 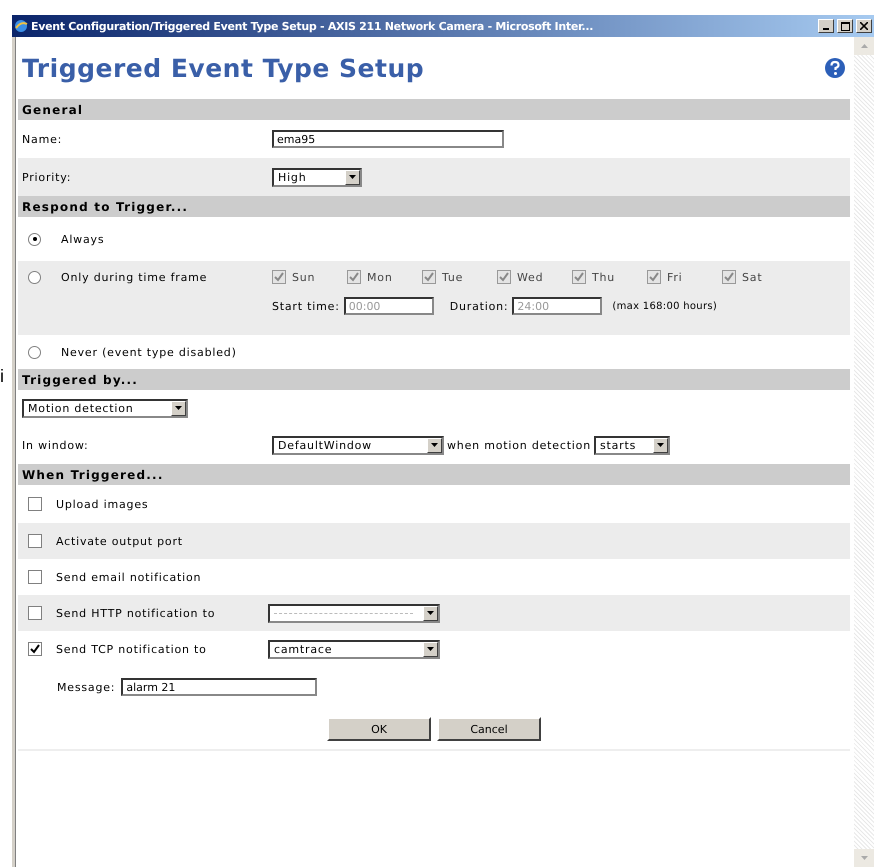 I want to click on minimize-button, so click(x=826, y=26).